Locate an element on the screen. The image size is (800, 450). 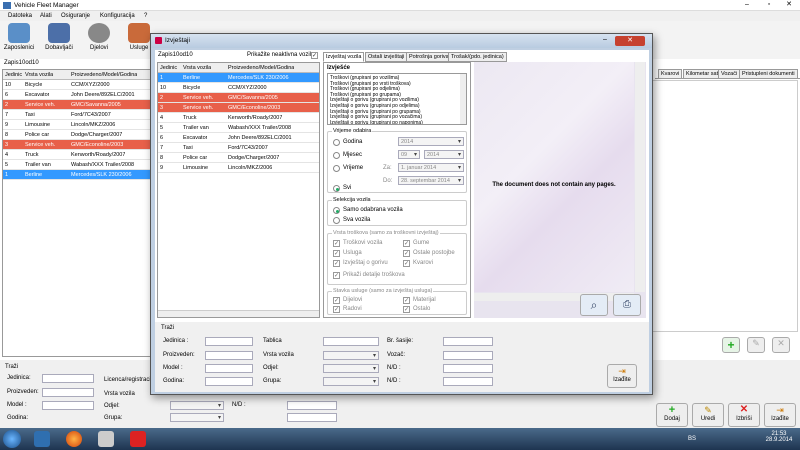
dialog-search-jedinica is located at coordinates (229, 341).